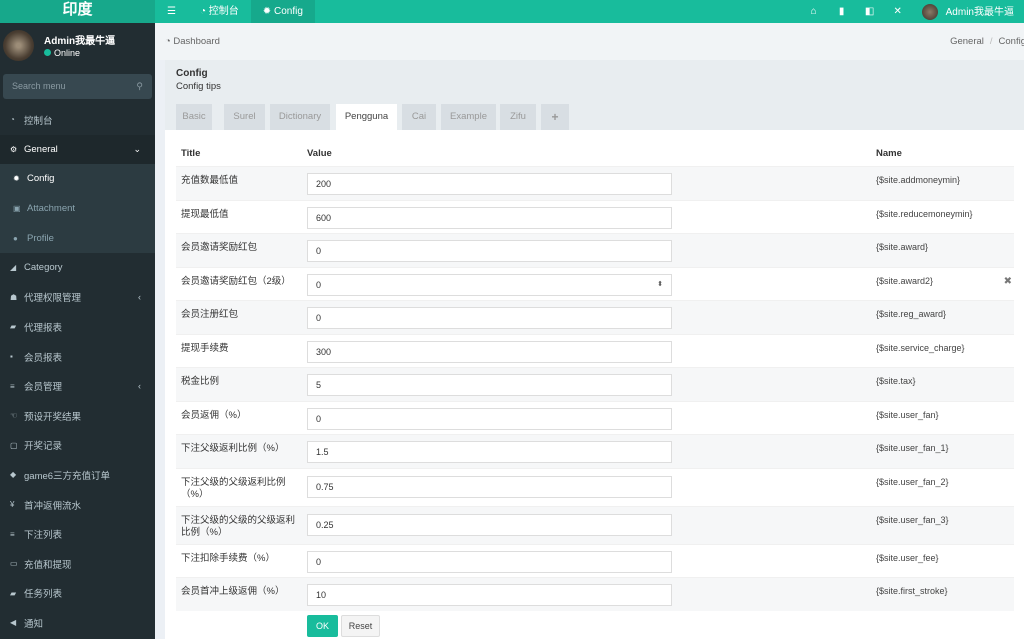 The image size is (1024, 639). What do you see at coordinates (489, 452) in the screenshot?
I see `value-input: 1.5` at bounding box center [489, 452].